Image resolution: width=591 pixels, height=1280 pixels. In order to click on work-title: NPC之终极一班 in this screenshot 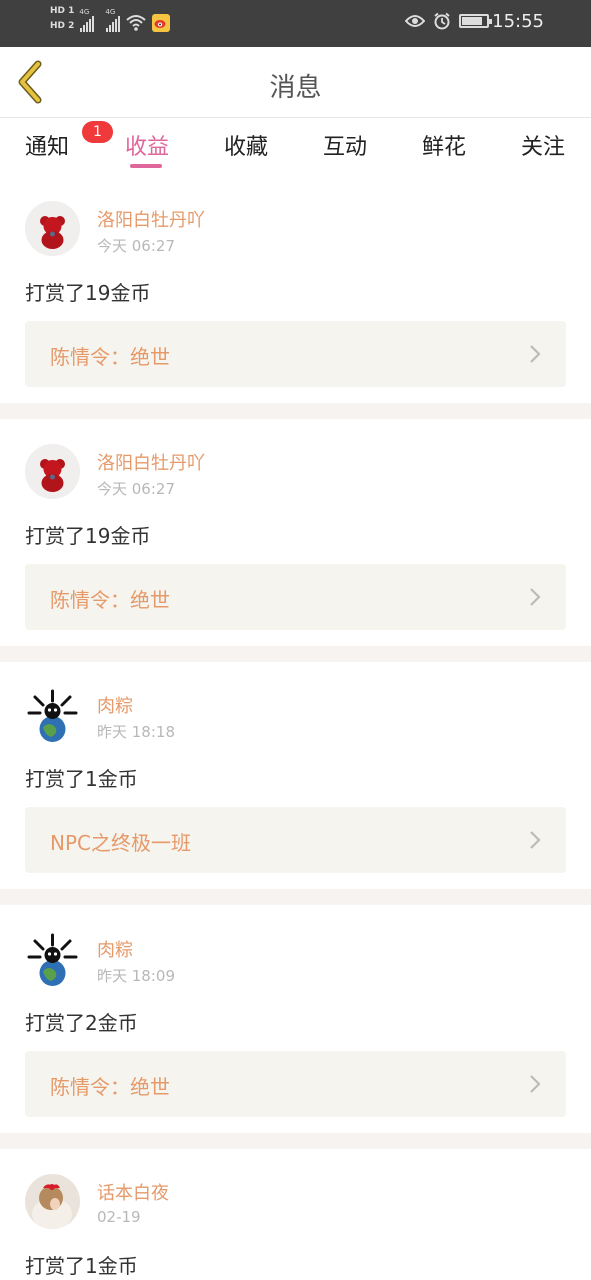, I will do `click(120, 843)`.